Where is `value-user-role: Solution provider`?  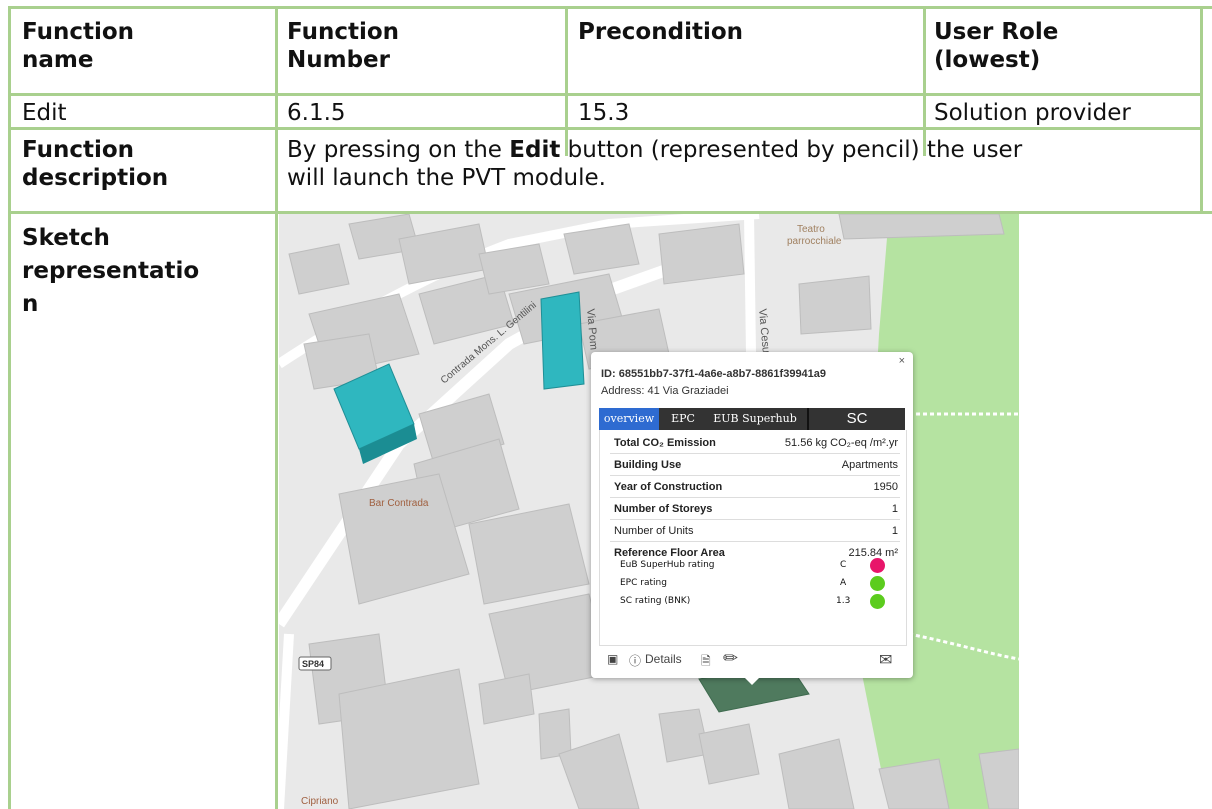 value-user-role: Solution provider is located at coordinates (1032, 113).